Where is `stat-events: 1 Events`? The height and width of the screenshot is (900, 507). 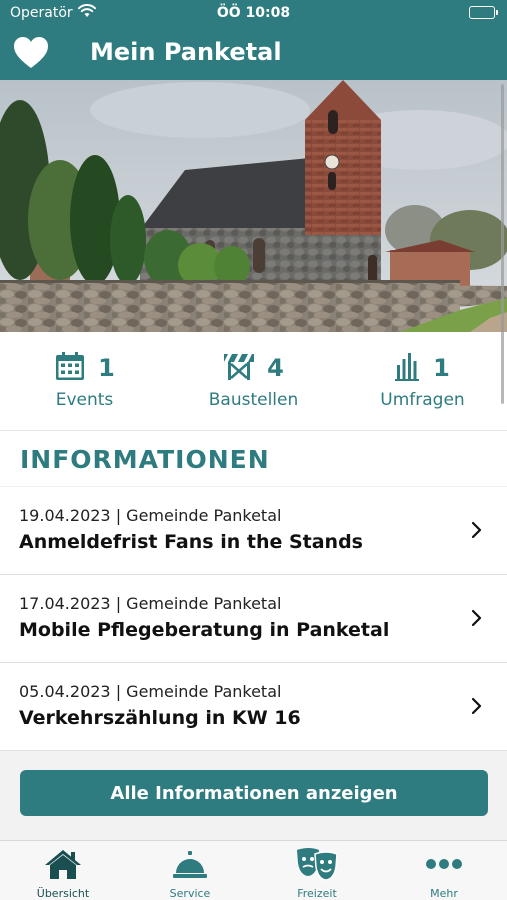
stat-events: 1 Events is located at coordinates (84, 379).